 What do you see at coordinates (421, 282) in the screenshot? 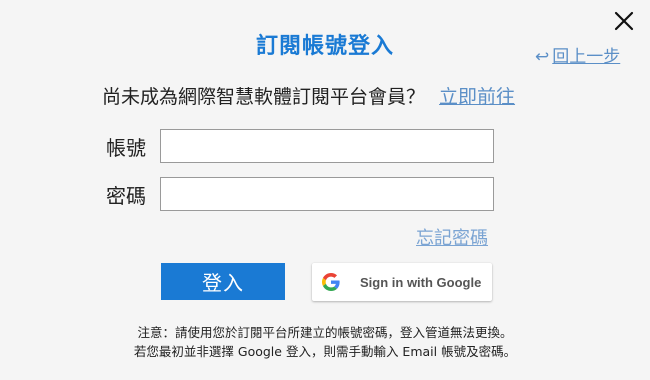
I see `google-button-label: Sign in with Google` at bounding box center [421, 282].